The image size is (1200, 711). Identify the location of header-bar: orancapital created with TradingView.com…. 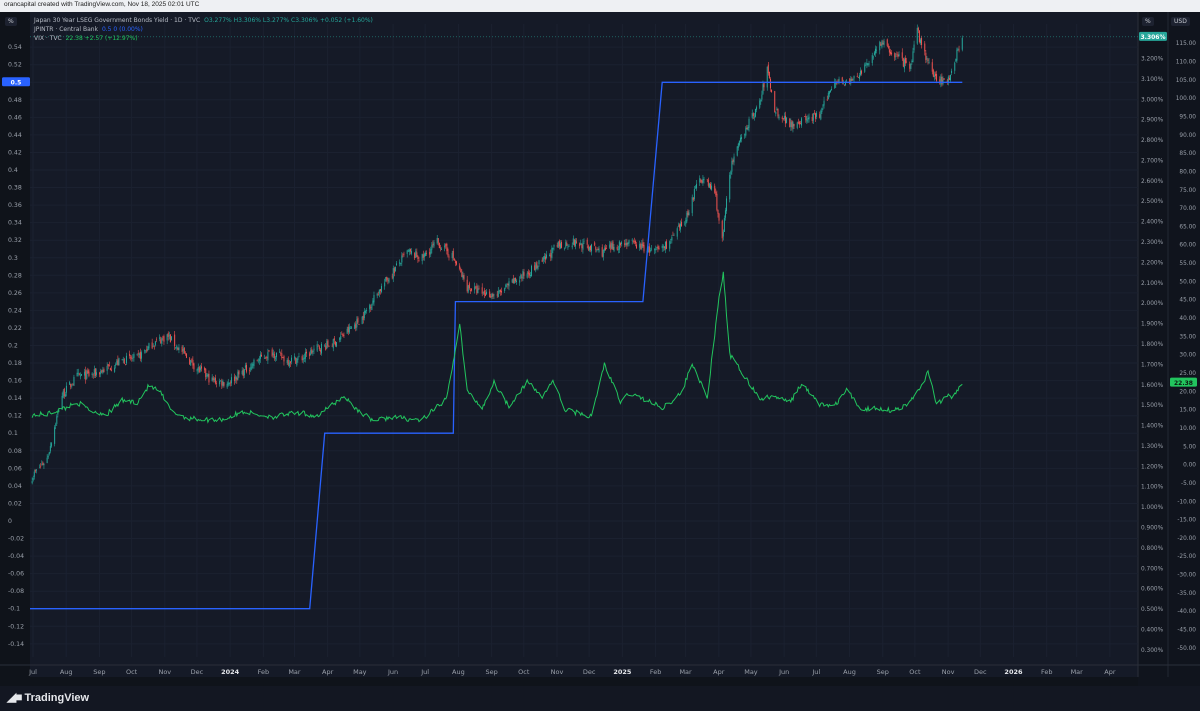
(600, 6).